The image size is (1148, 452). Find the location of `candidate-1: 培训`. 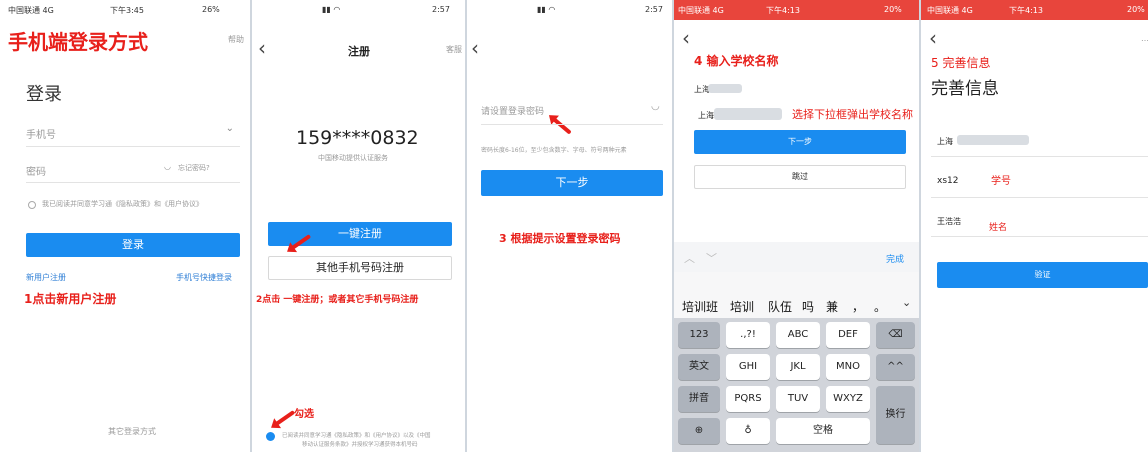

candidate-1: 培训 is located at coordinates (742, 306).